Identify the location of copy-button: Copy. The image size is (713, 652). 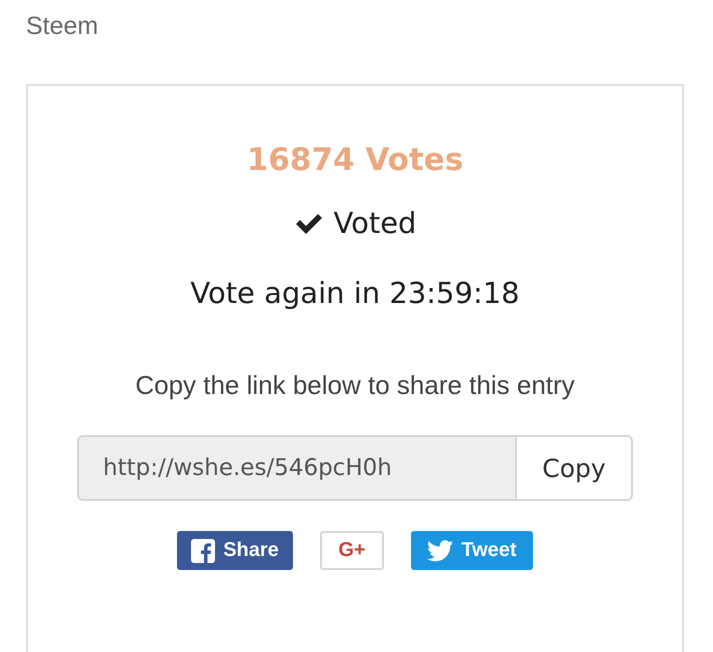
(573, 468).